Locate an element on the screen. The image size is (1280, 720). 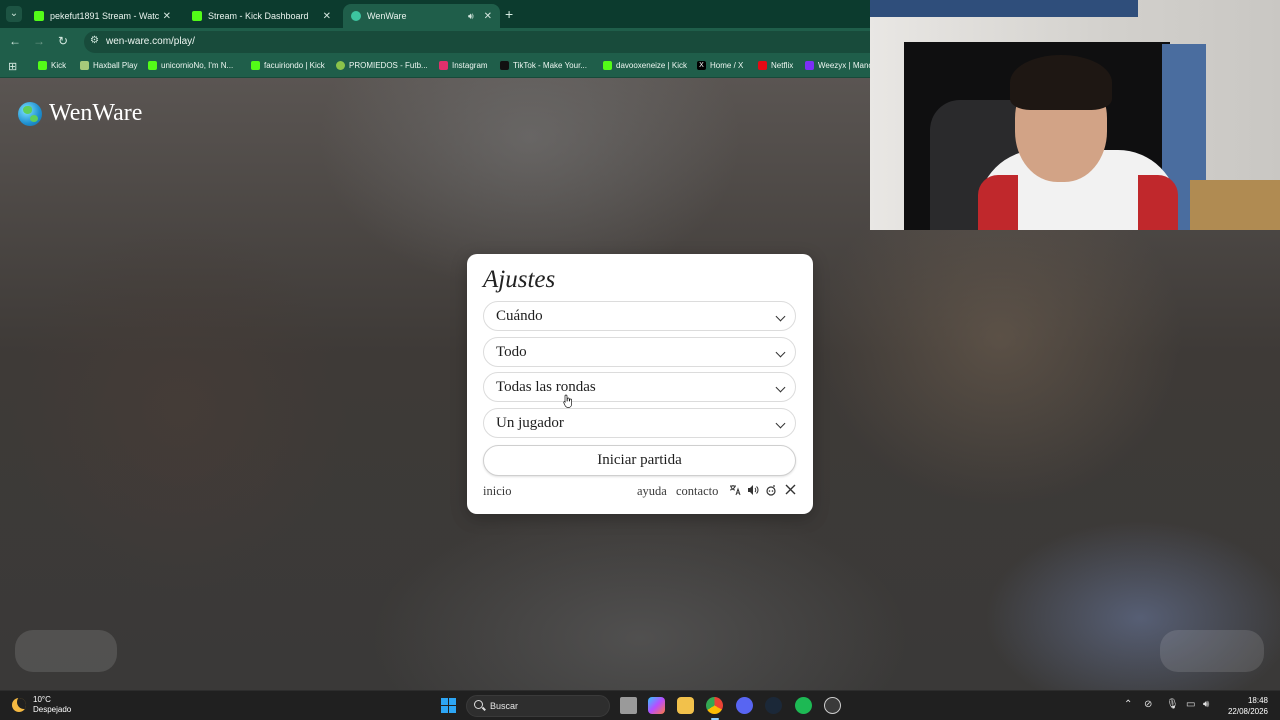
hand-cursor-icon is located at coordinates (567, 401).